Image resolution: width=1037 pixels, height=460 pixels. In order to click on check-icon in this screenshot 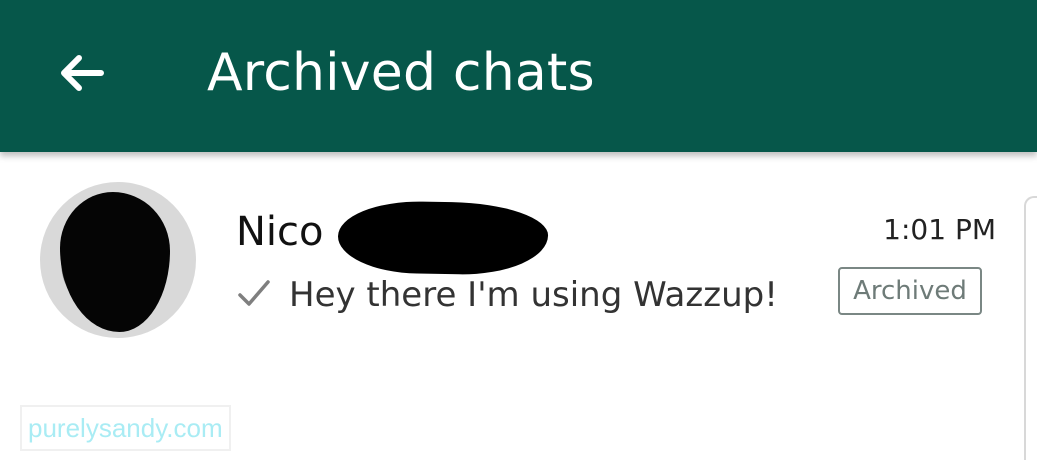, I will do `click(254, 293)`.